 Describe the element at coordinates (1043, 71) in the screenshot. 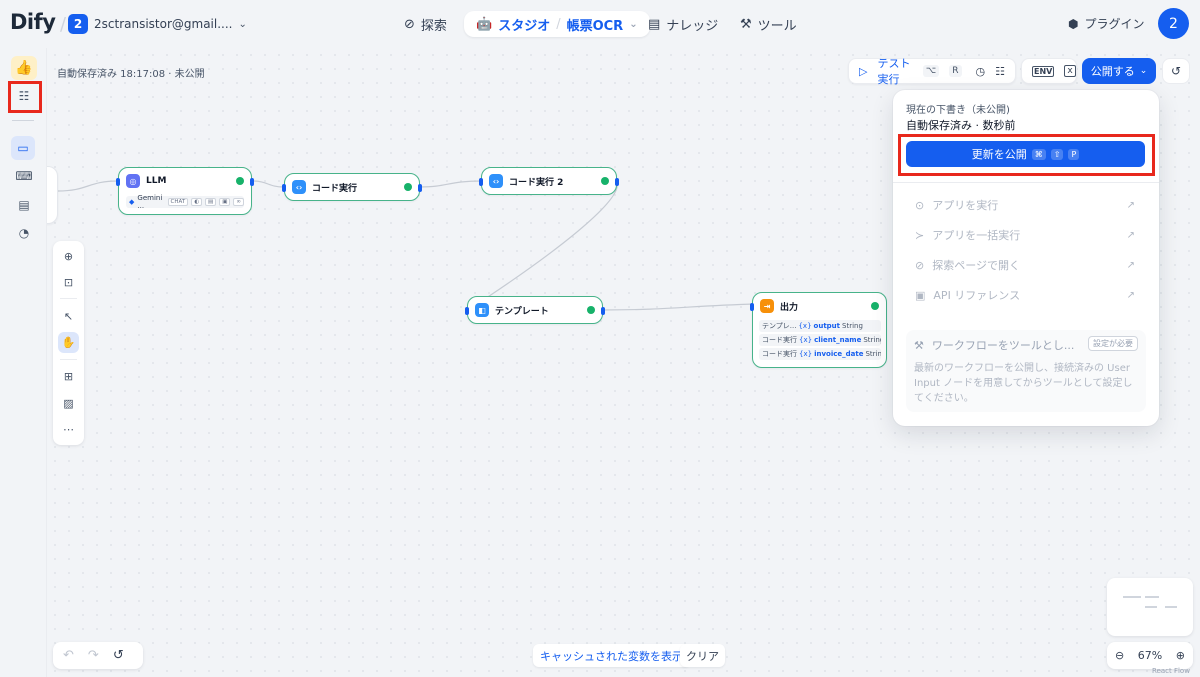

I see `env-button: ENV` at that location.